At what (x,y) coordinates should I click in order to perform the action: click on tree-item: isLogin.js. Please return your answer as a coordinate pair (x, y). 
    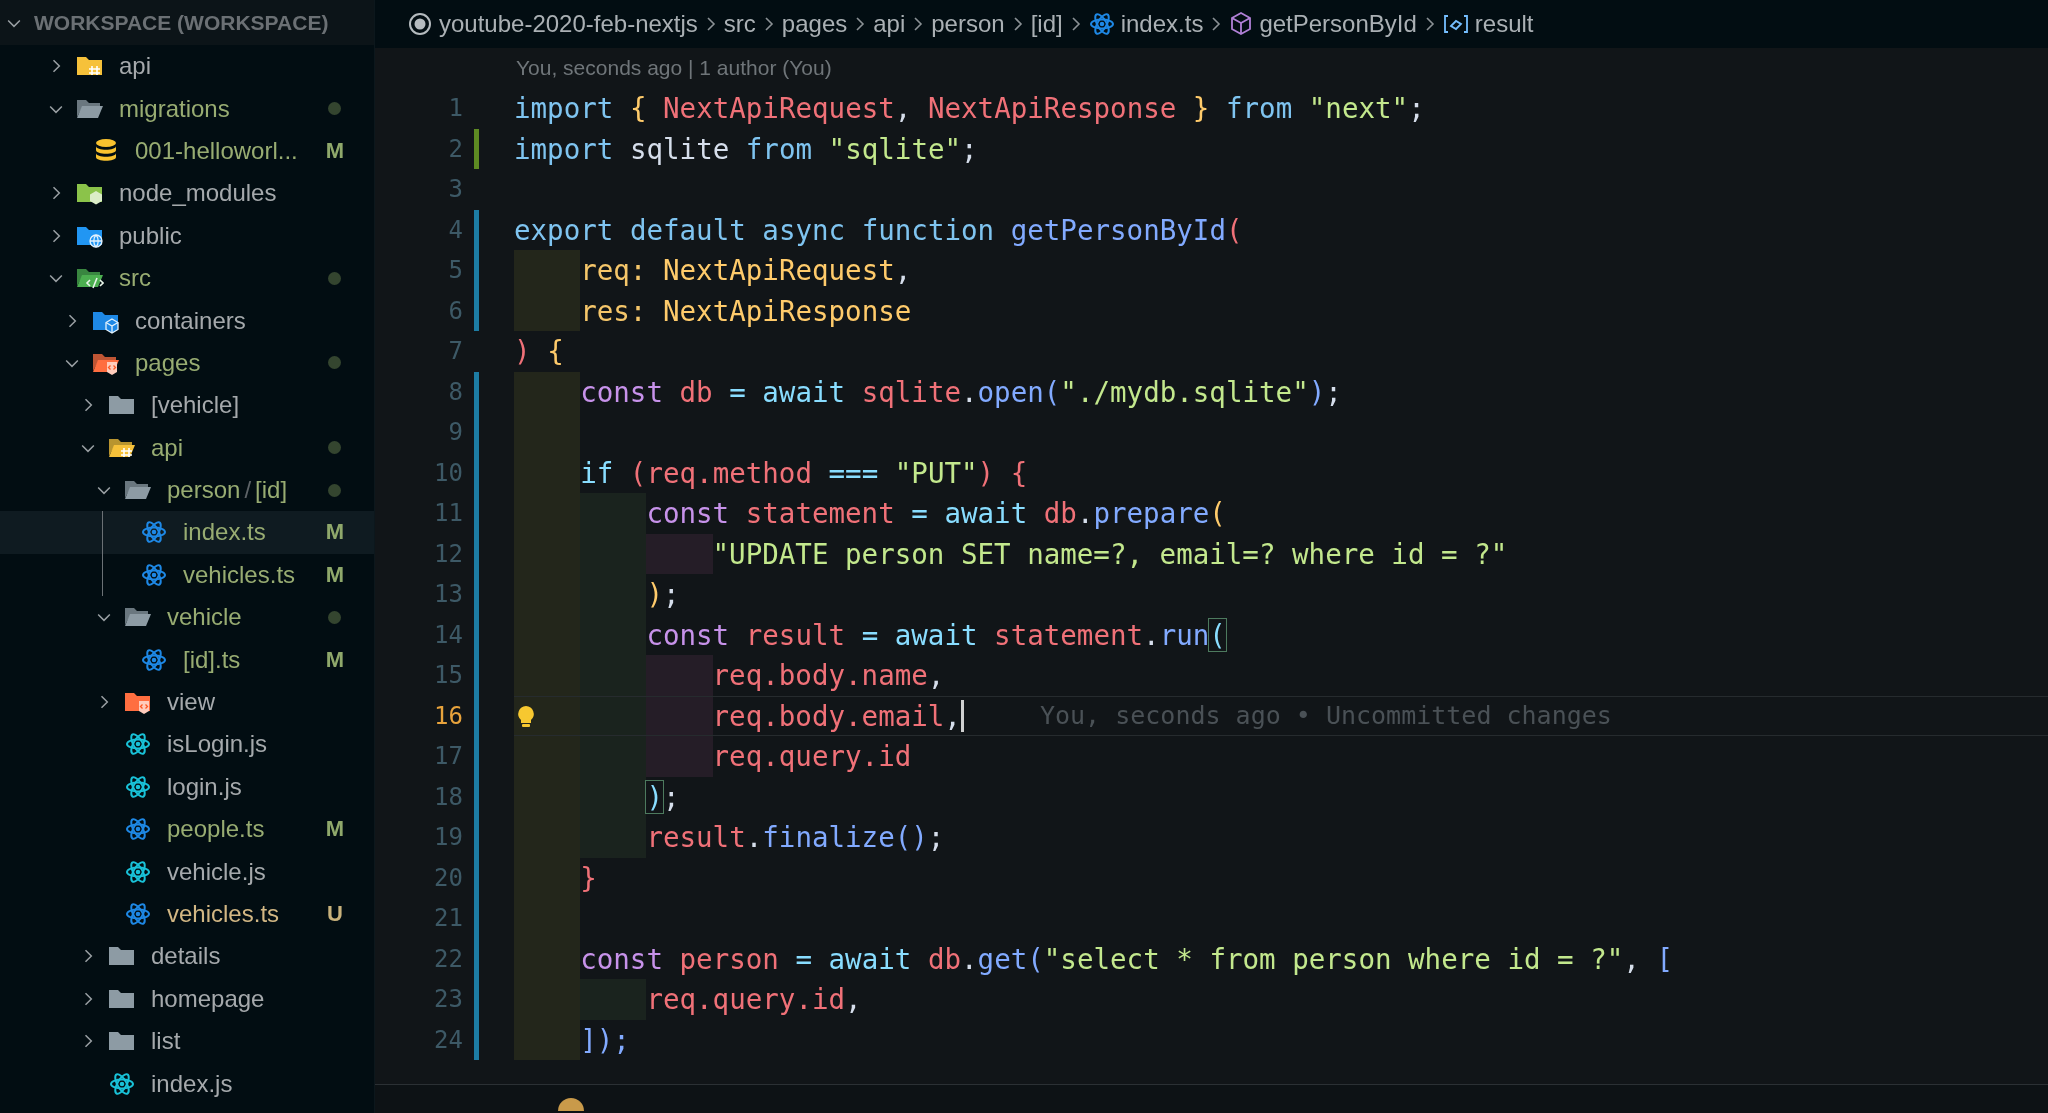
    Looking at the image, I should click on (187, 744).